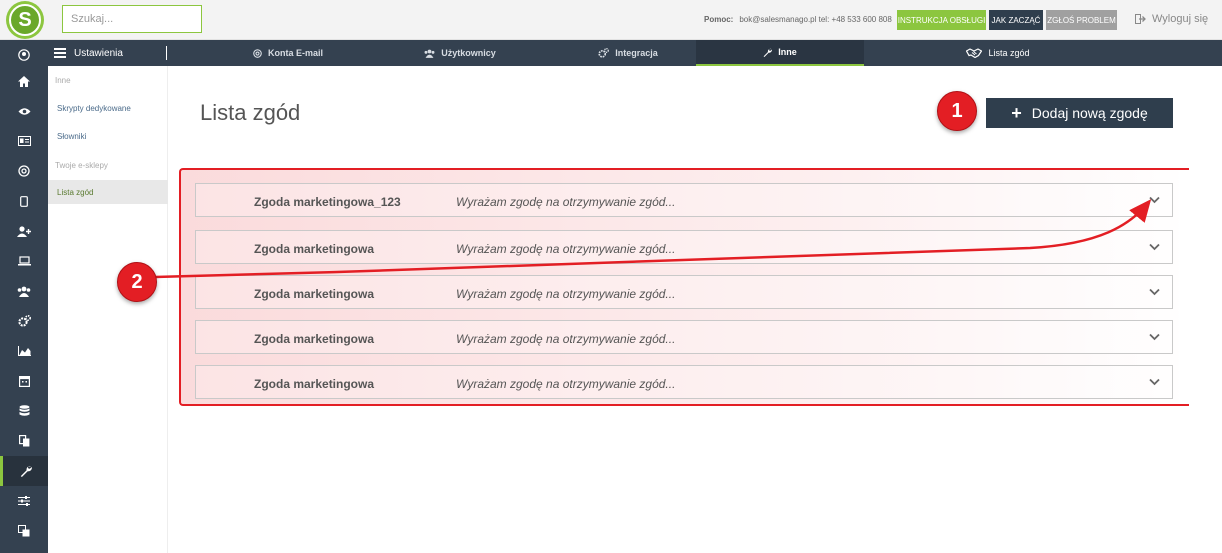 Image resolution: width=1222 pixels, height=553 pixels. I want to click on calendar-icon, so click(24, 381).